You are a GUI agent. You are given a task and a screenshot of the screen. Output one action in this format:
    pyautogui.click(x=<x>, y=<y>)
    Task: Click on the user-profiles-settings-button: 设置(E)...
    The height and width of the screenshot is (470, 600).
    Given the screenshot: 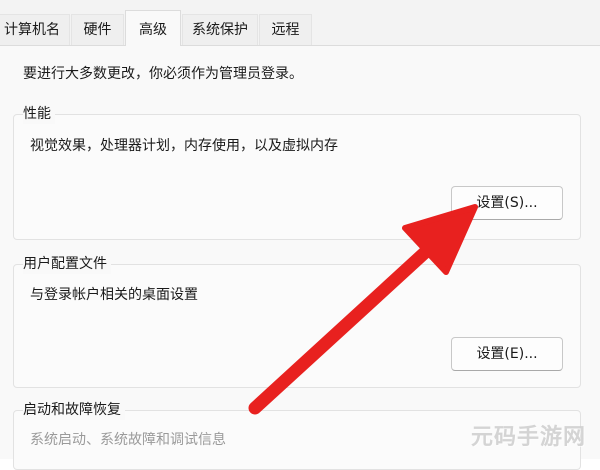 What is the action you would take?
    pyautogui.click(x=507, y=354)
    